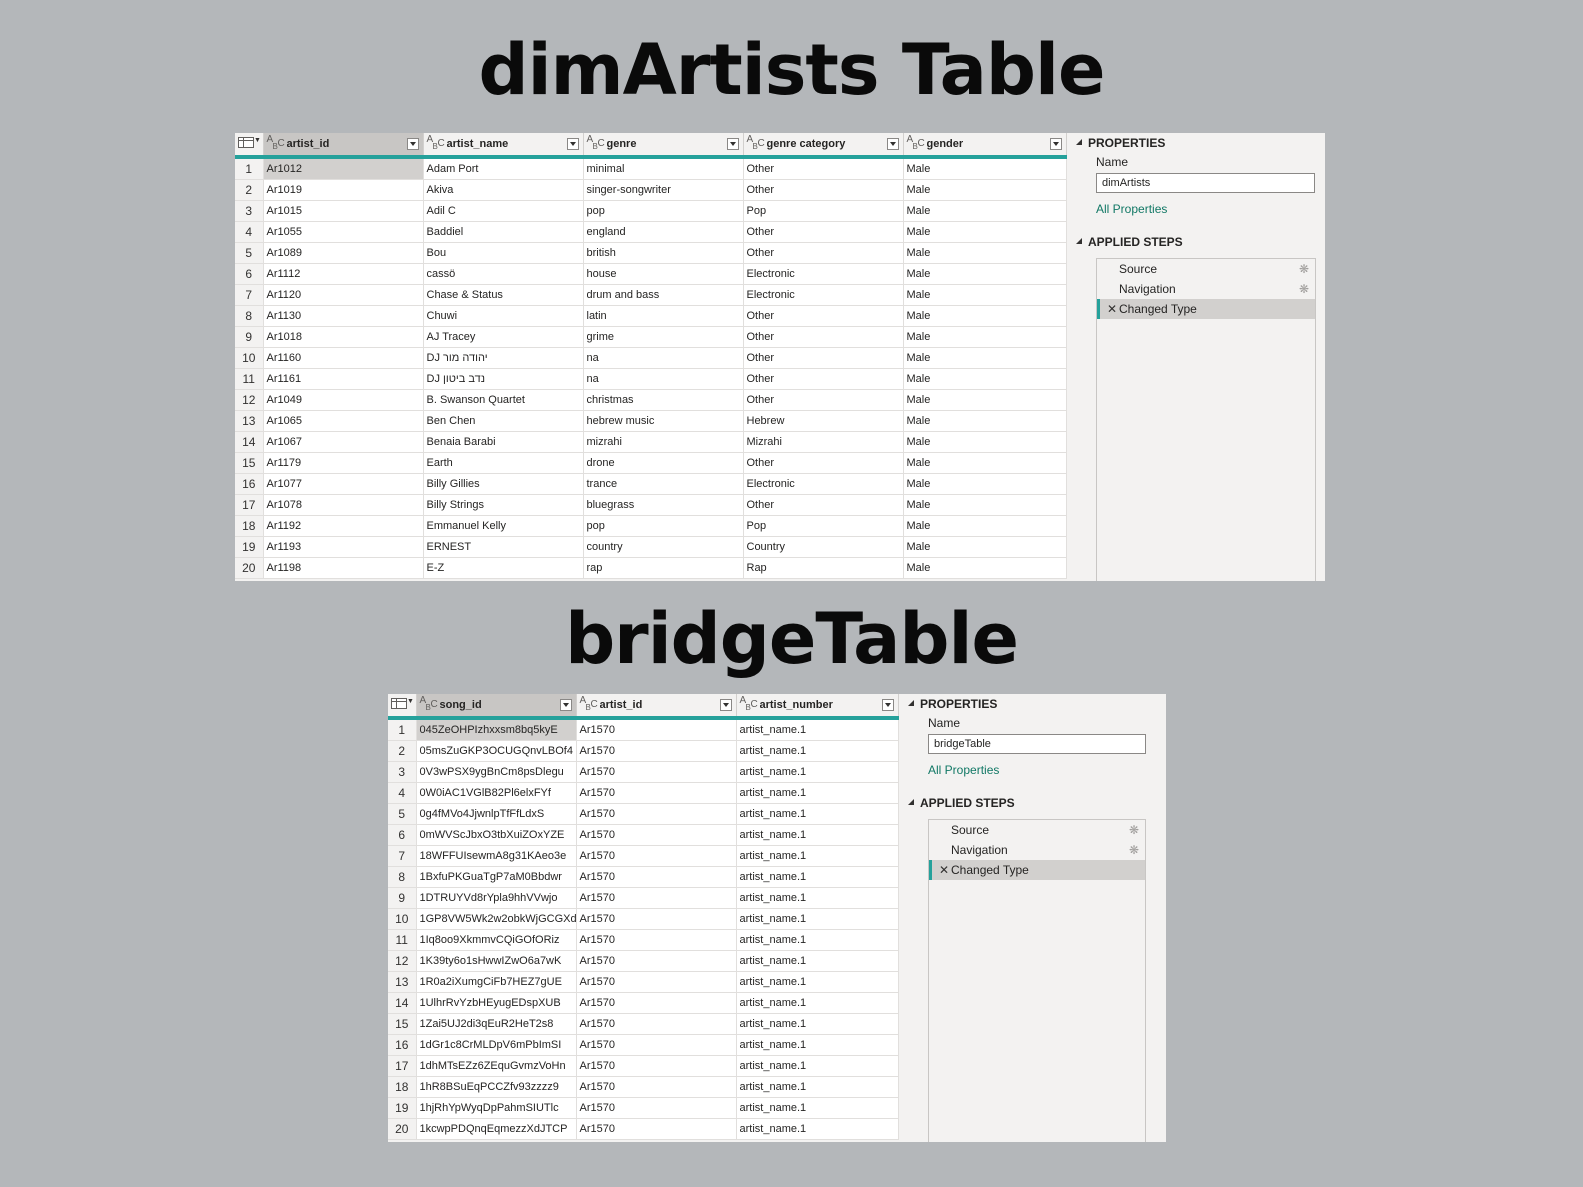  Describe the element at coordinates (1206, 309) in the screenshot. I see `applied-step-changed-type: ✕ Changed Type` at that location.